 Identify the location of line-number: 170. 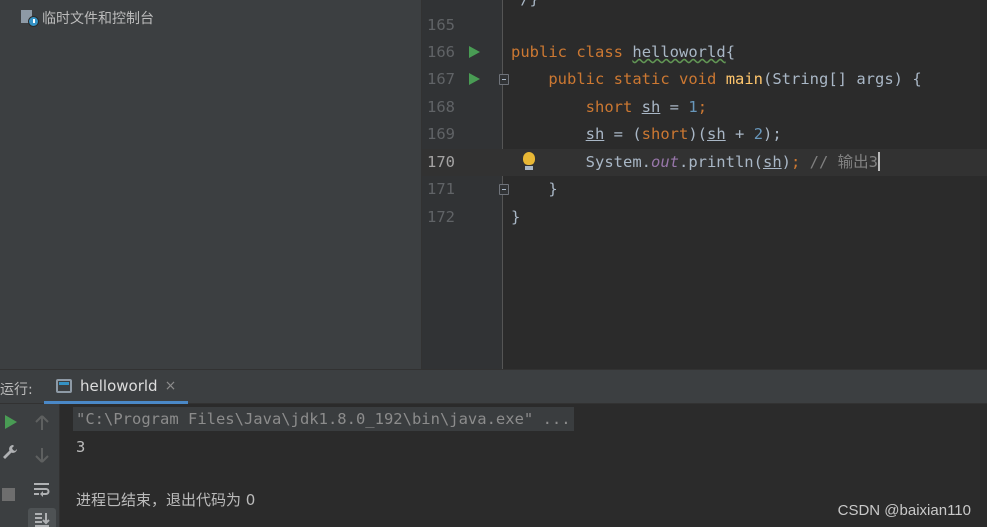
(441, 162).